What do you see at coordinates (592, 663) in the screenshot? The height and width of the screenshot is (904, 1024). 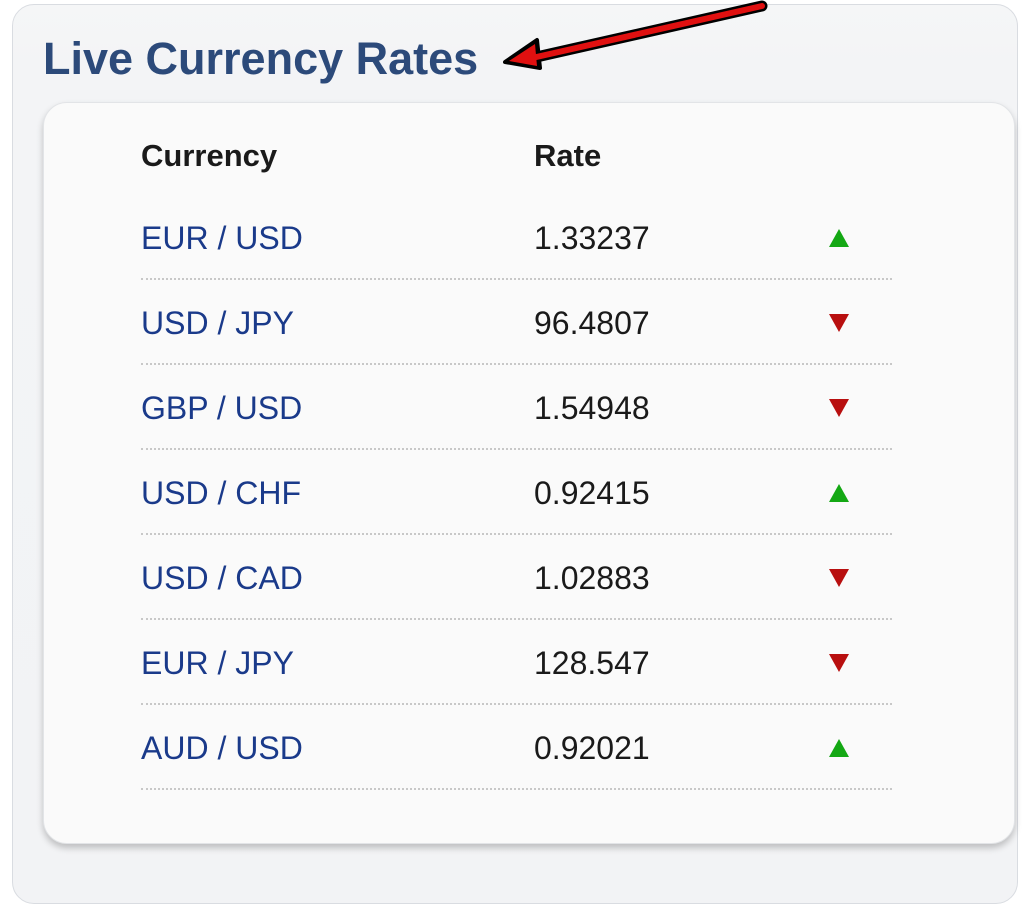 I see `rate-value: 128.547` at bounding box center [592, 663].